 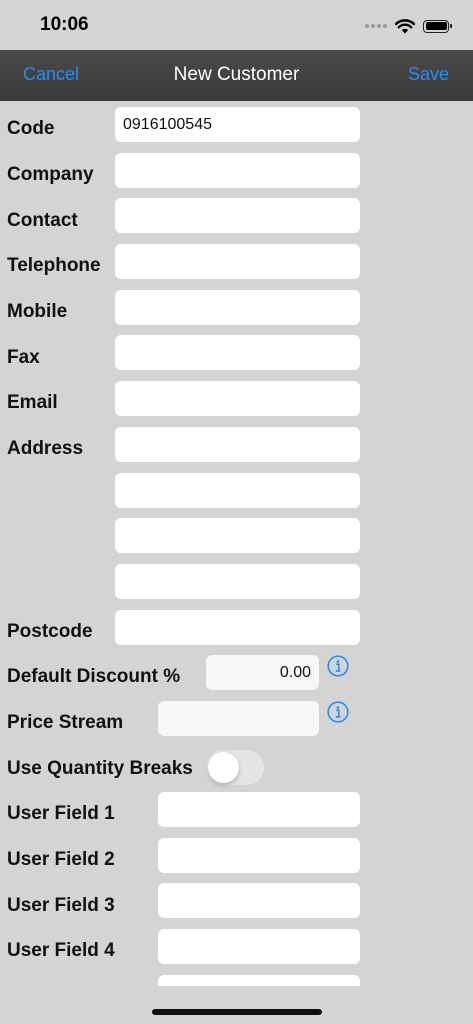 I want to click on user-field-3-row: User Field 3, so click(x=236, y=906).